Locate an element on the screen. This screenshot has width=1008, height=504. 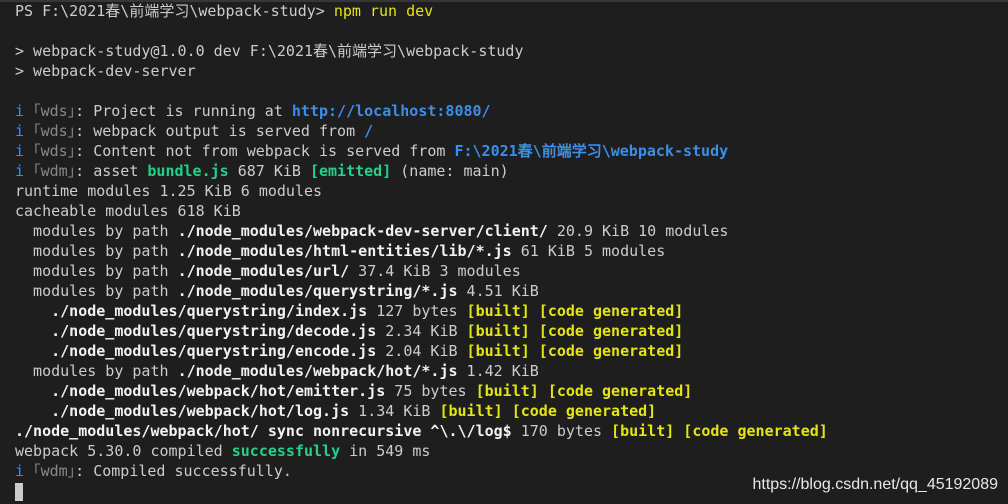
terminal-text-segment: ./node_modules/querystring/index.js is located at coordinates (191, 311).